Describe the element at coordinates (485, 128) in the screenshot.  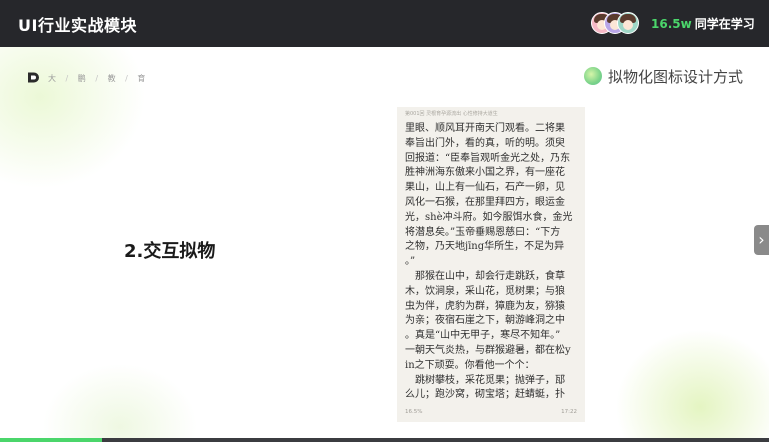
I see `text-line: 里眼、顺风耳开南天门观看。二将果` at that location.